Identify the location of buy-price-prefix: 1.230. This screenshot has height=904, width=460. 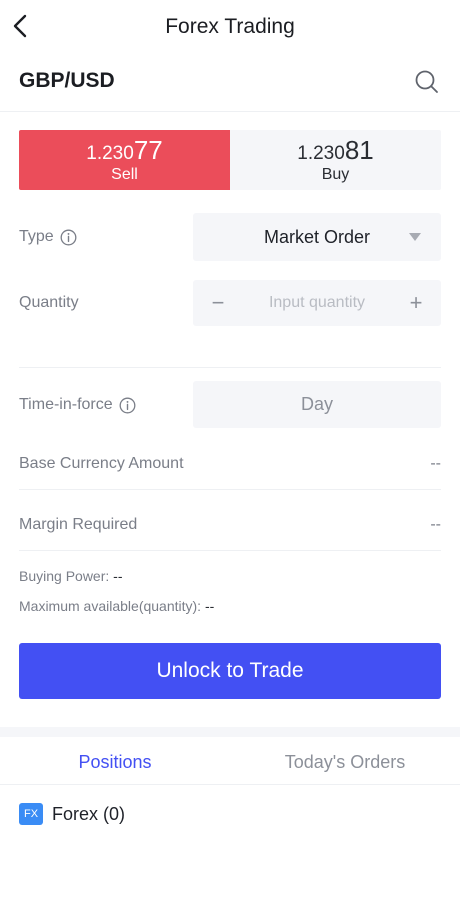
(321, 153).